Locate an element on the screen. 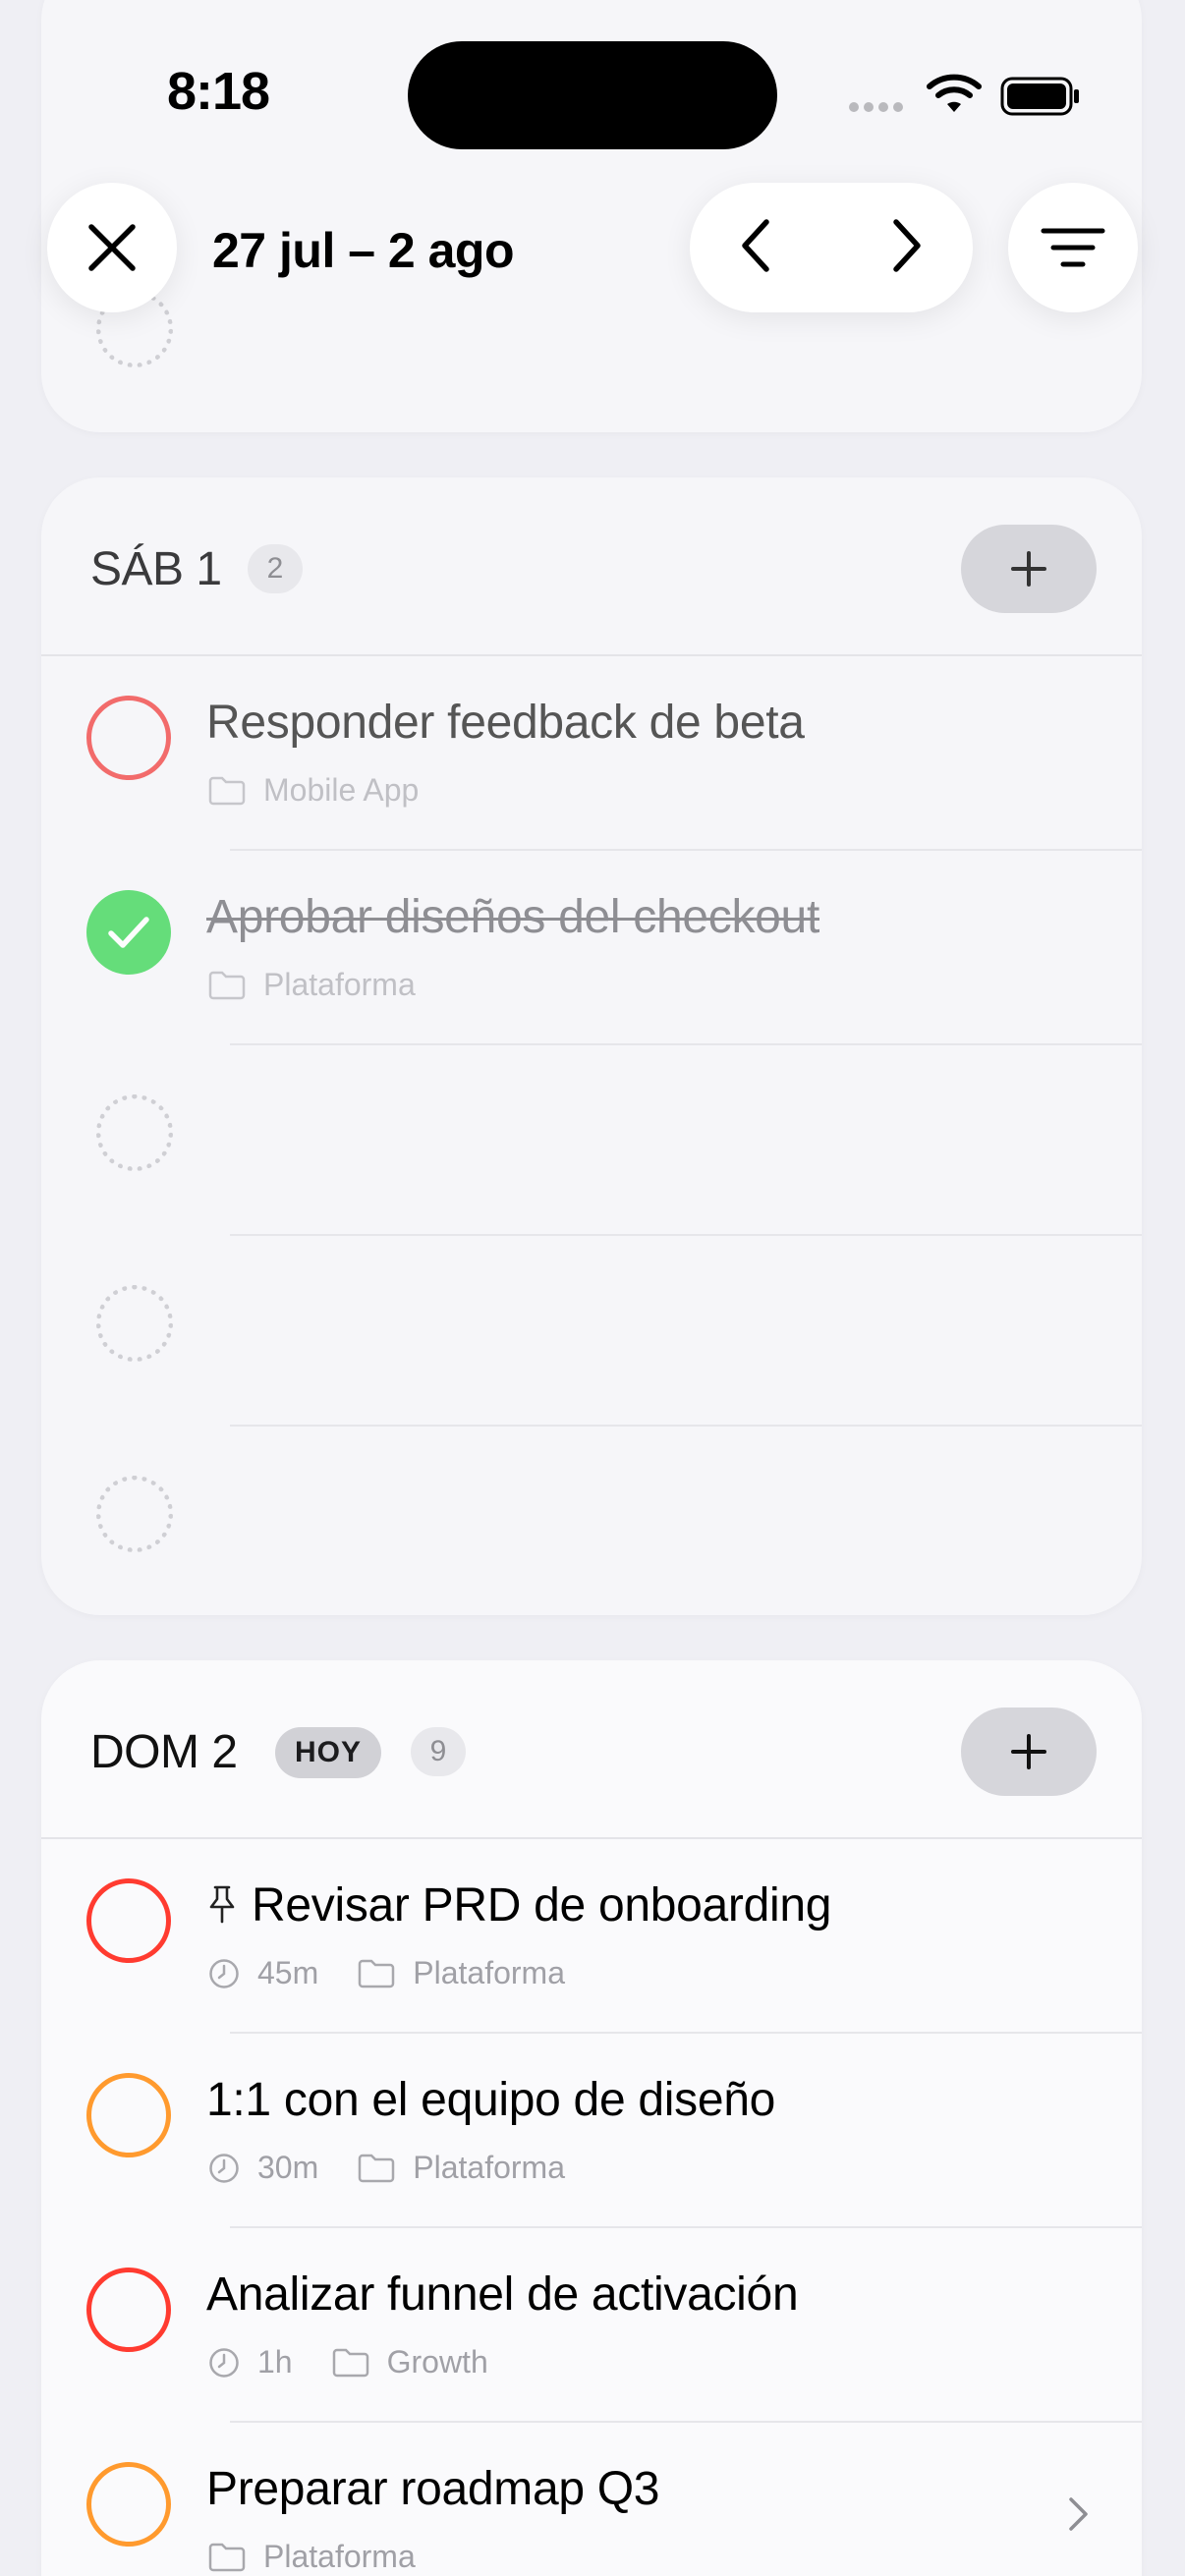  task-project: Growth is located at coordinates (437, 2362).